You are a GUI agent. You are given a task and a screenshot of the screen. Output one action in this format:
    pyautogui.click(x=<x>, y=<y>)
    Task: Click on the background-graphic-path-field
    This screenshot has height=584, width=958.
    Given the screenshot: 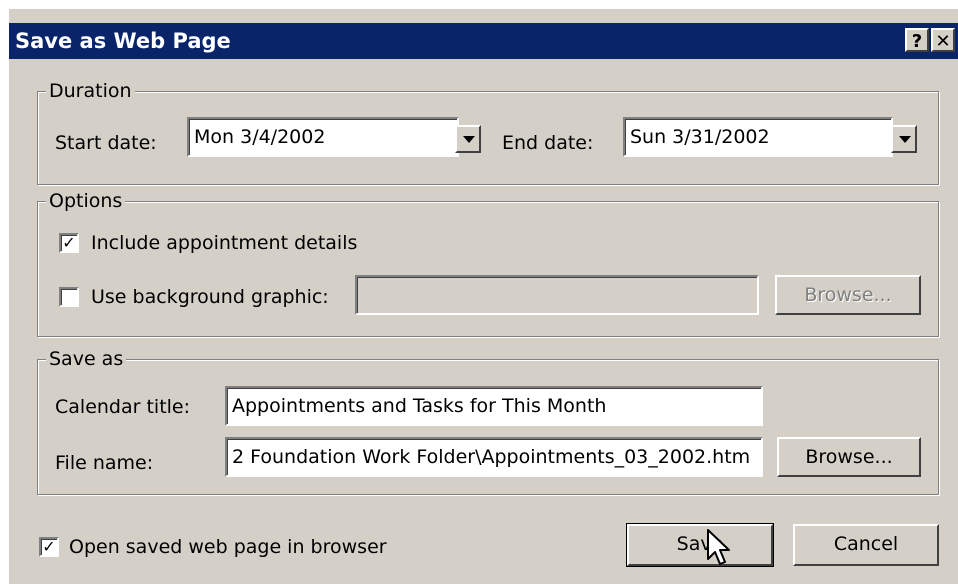 What is the action you would take?
    pyautogui.click(x=557, y=295)
    